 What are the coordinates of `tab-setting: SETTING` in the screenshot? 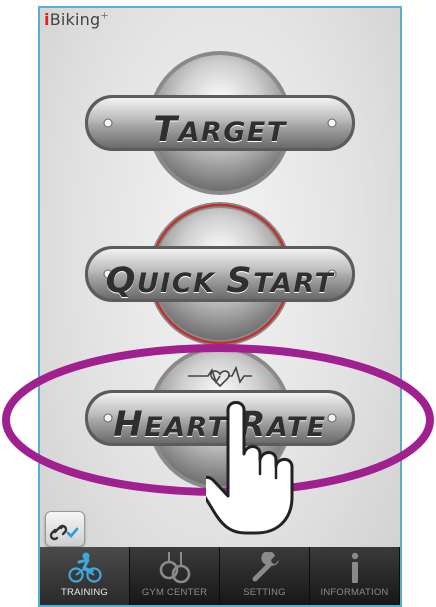 It's located at (265, 576).